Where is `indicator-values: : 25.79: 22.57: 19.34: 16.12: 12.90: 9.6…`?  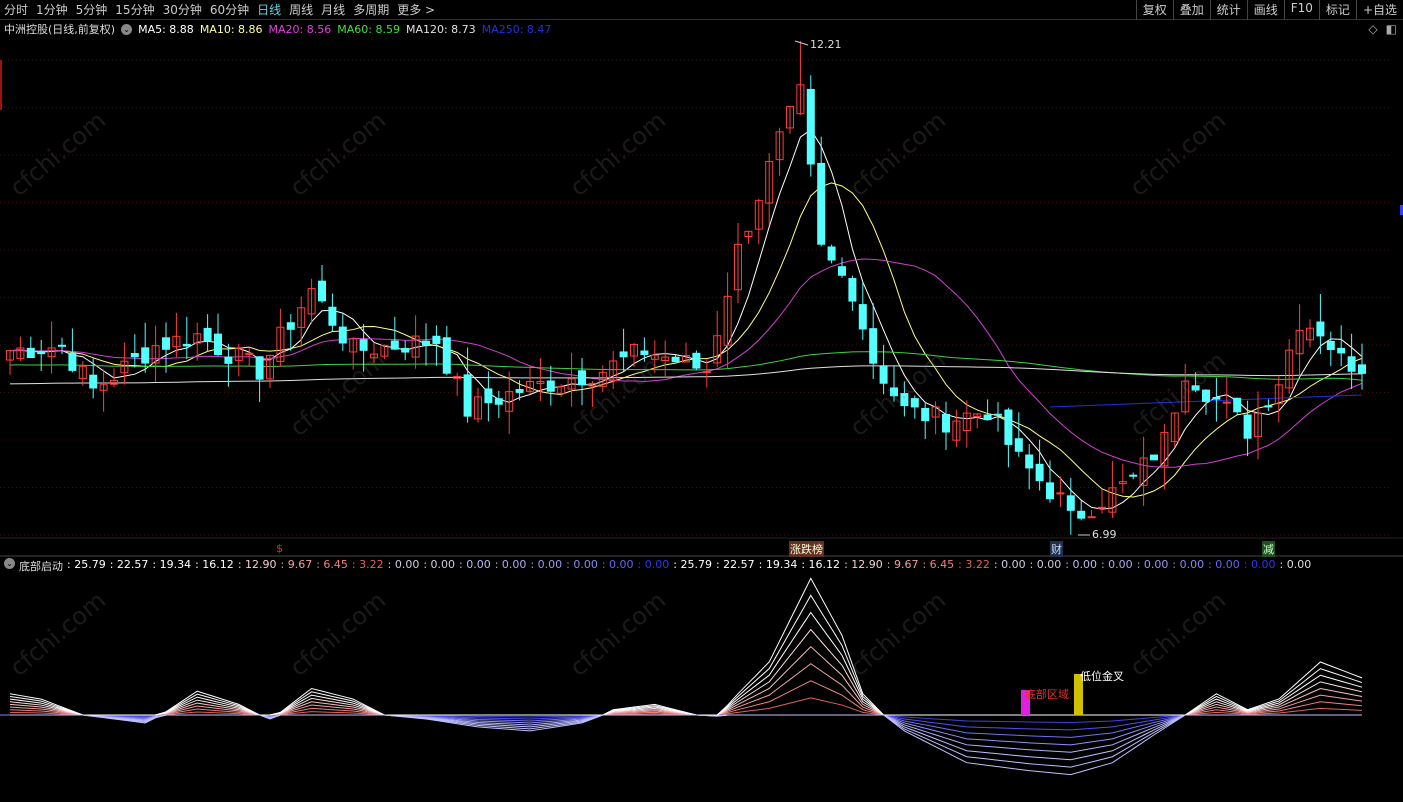
indicator-values: : 25.79: 22.57: 19.34: 16.12: 12.90: 9.6… is located at coordinates (687, 566).